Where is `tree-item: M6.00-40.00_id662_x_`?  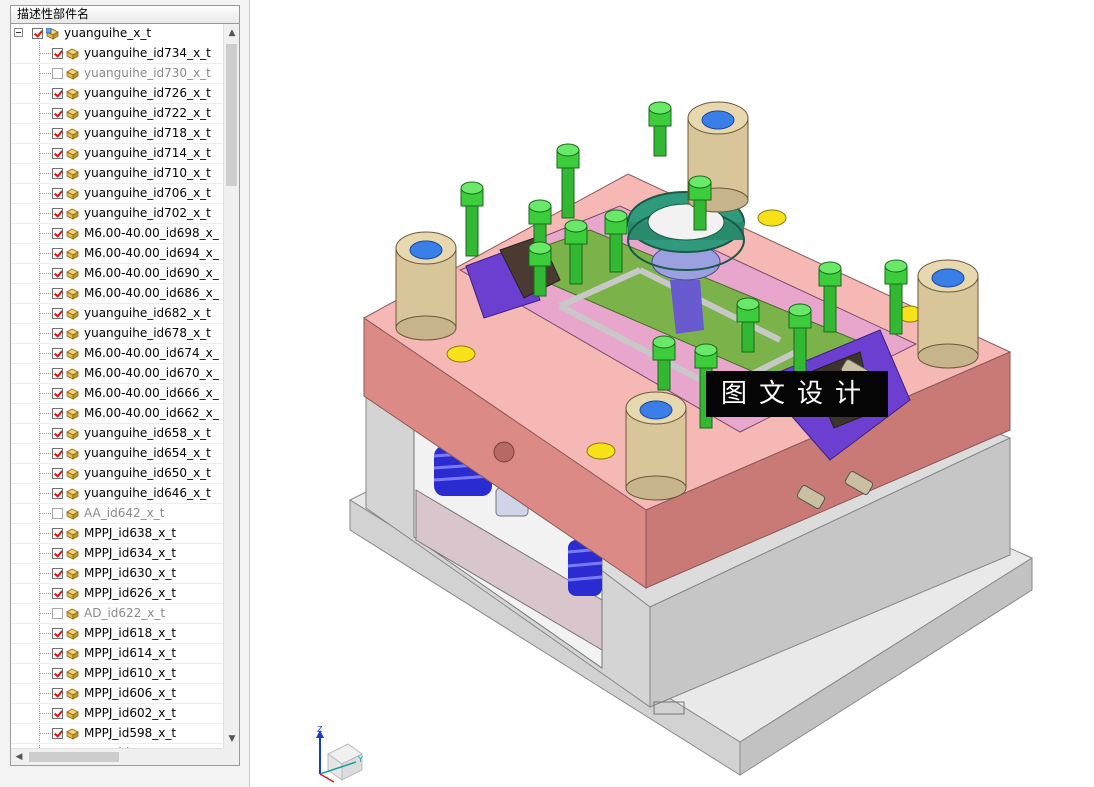 tree-item: M6.00-40.00_id662_x_ is located at coordinates (117, 414).